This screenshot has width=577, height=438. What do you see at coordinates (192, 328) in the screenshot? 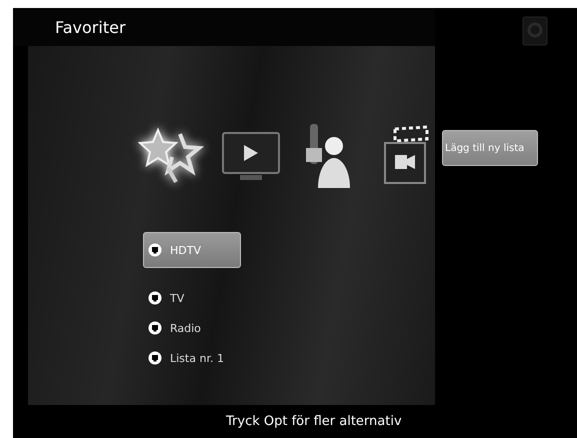
I see `channel-list-item: Radio` at bounding box center [192, 328].